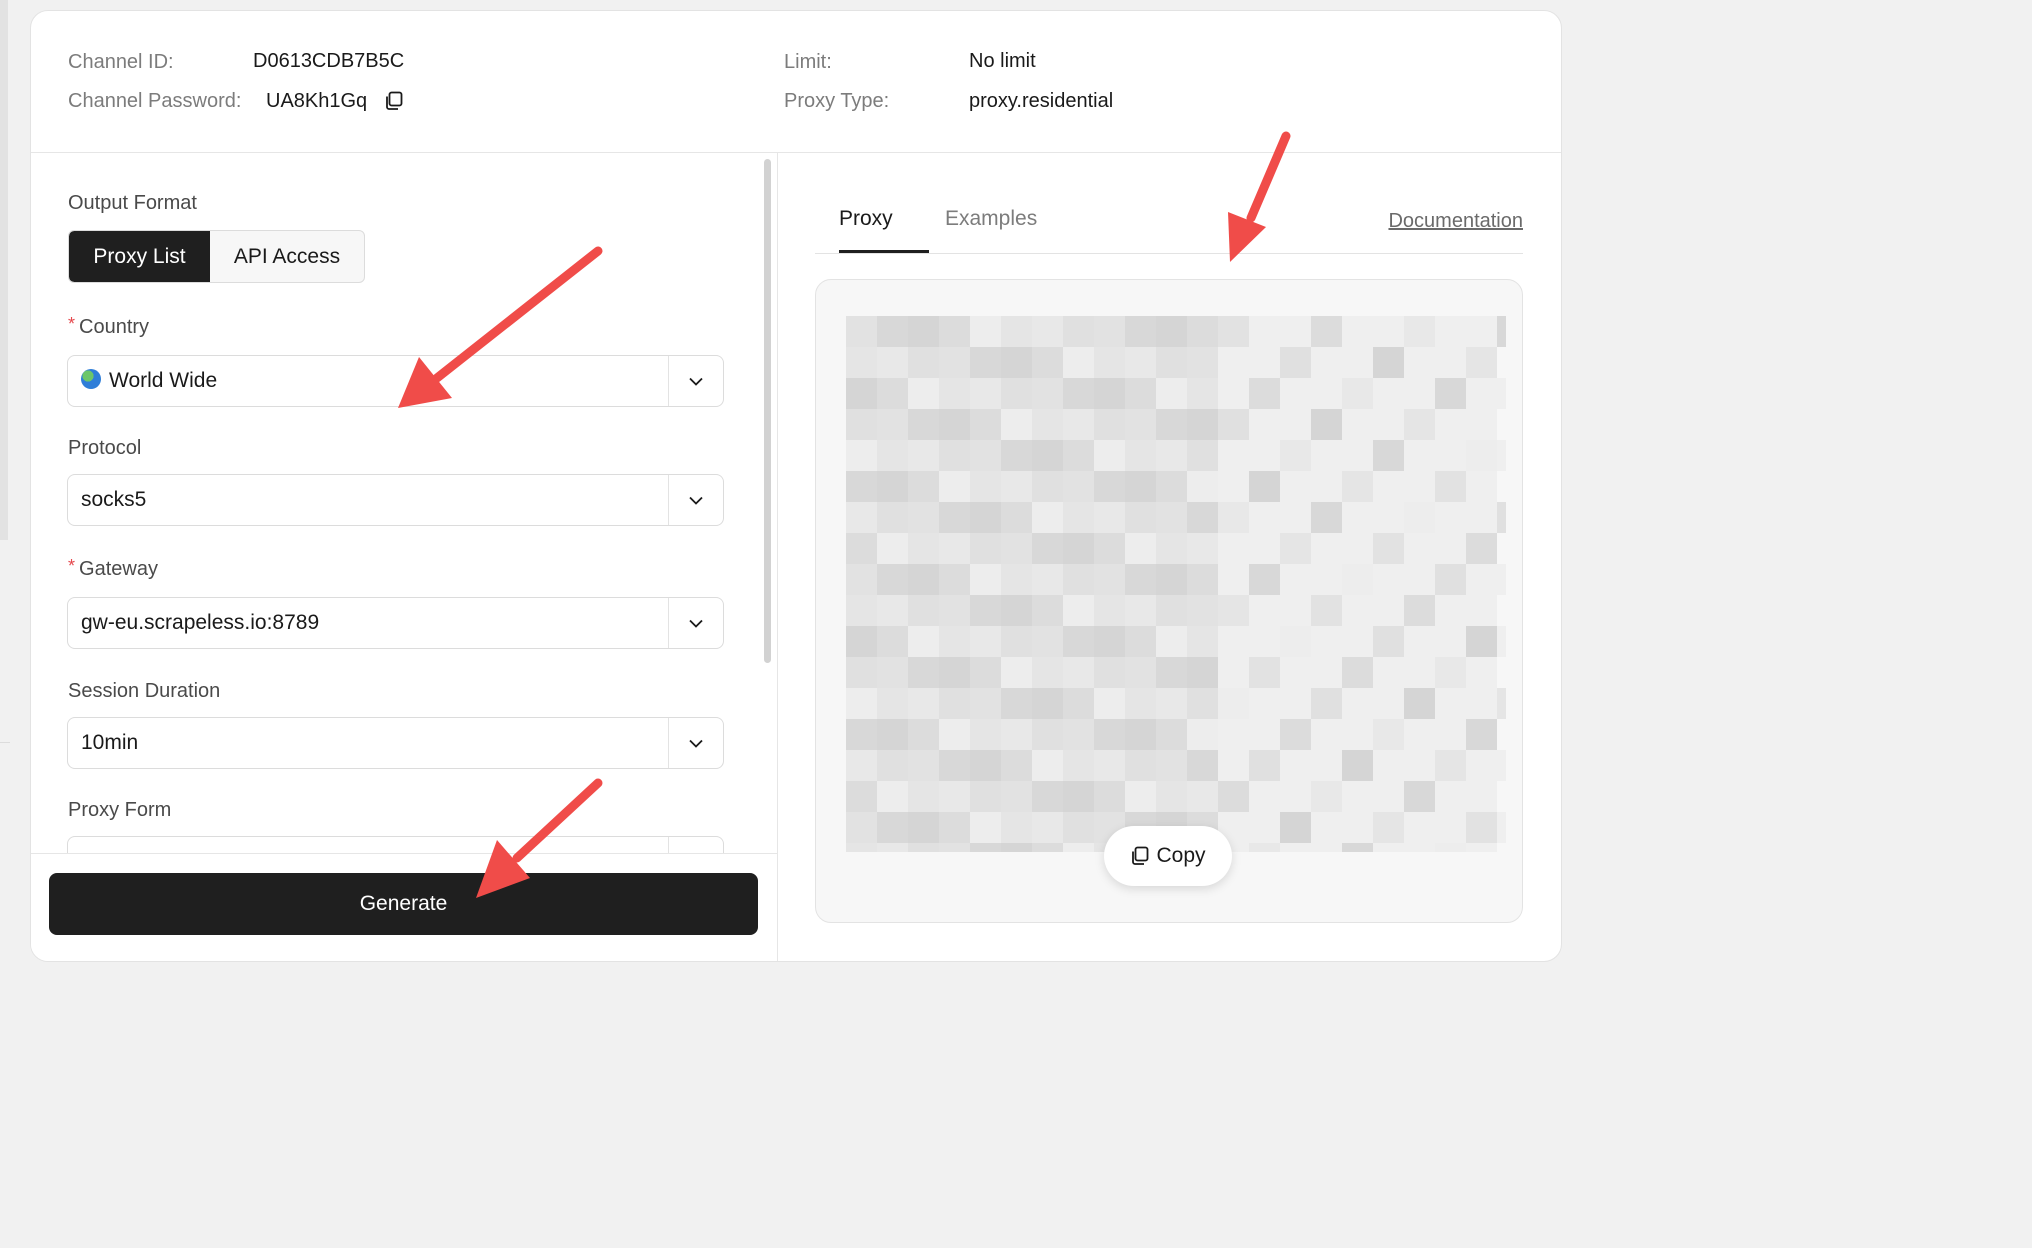  What do you see at coordinates (395, 743) in the screenshot?
I see `session-duration-select: 10min` at bounding box center [395, 743].